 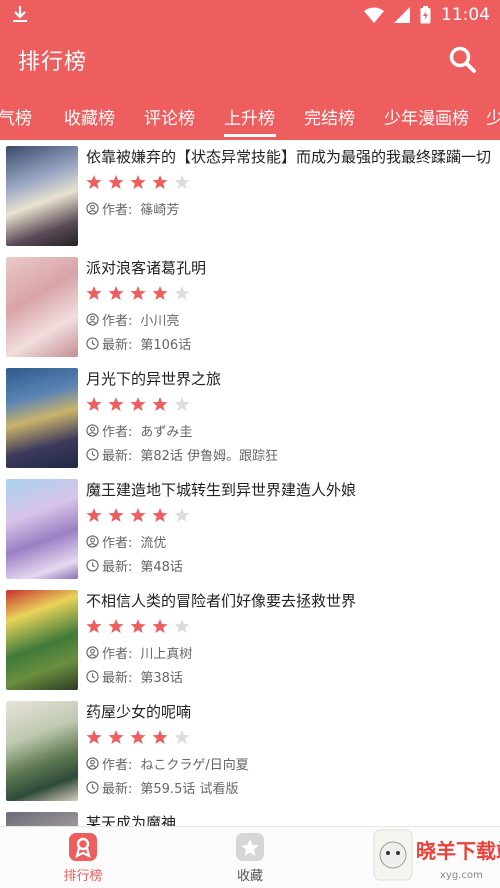 What do you see at coordinates (425, 15) in the screenshot?
I see `battery-icon` at bounding box center [425, 15].